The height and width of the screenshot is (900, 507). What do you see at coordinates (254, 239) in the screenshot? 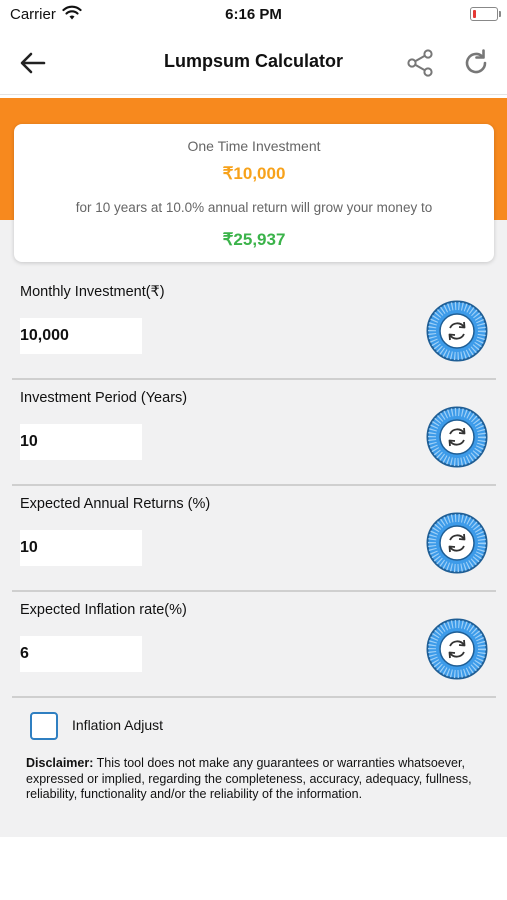
I see `future-value: ₹25,937` at bounding box center [254, 239].